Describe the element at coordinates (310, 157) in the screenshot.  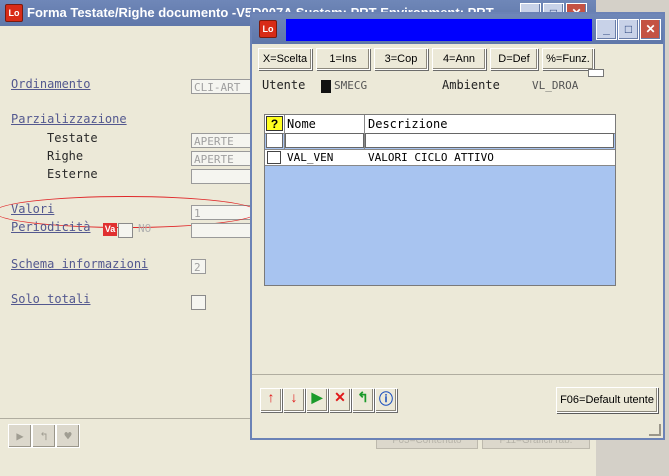
I see `row-nome: VAL_VEN` at that location.